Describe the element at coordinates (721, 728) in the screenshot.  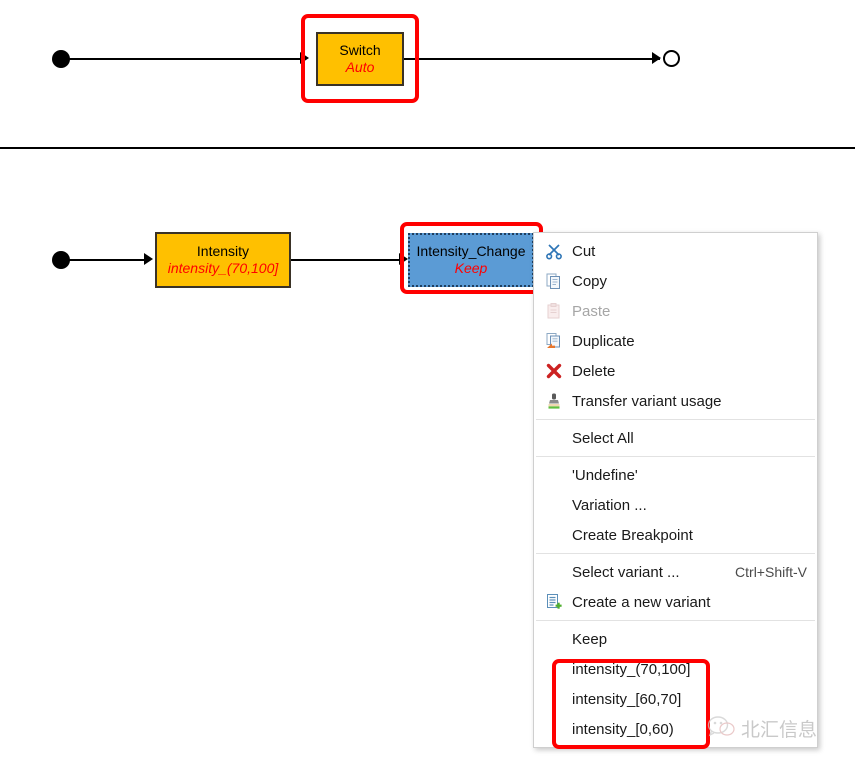
I see `wechat-icon` at that location.